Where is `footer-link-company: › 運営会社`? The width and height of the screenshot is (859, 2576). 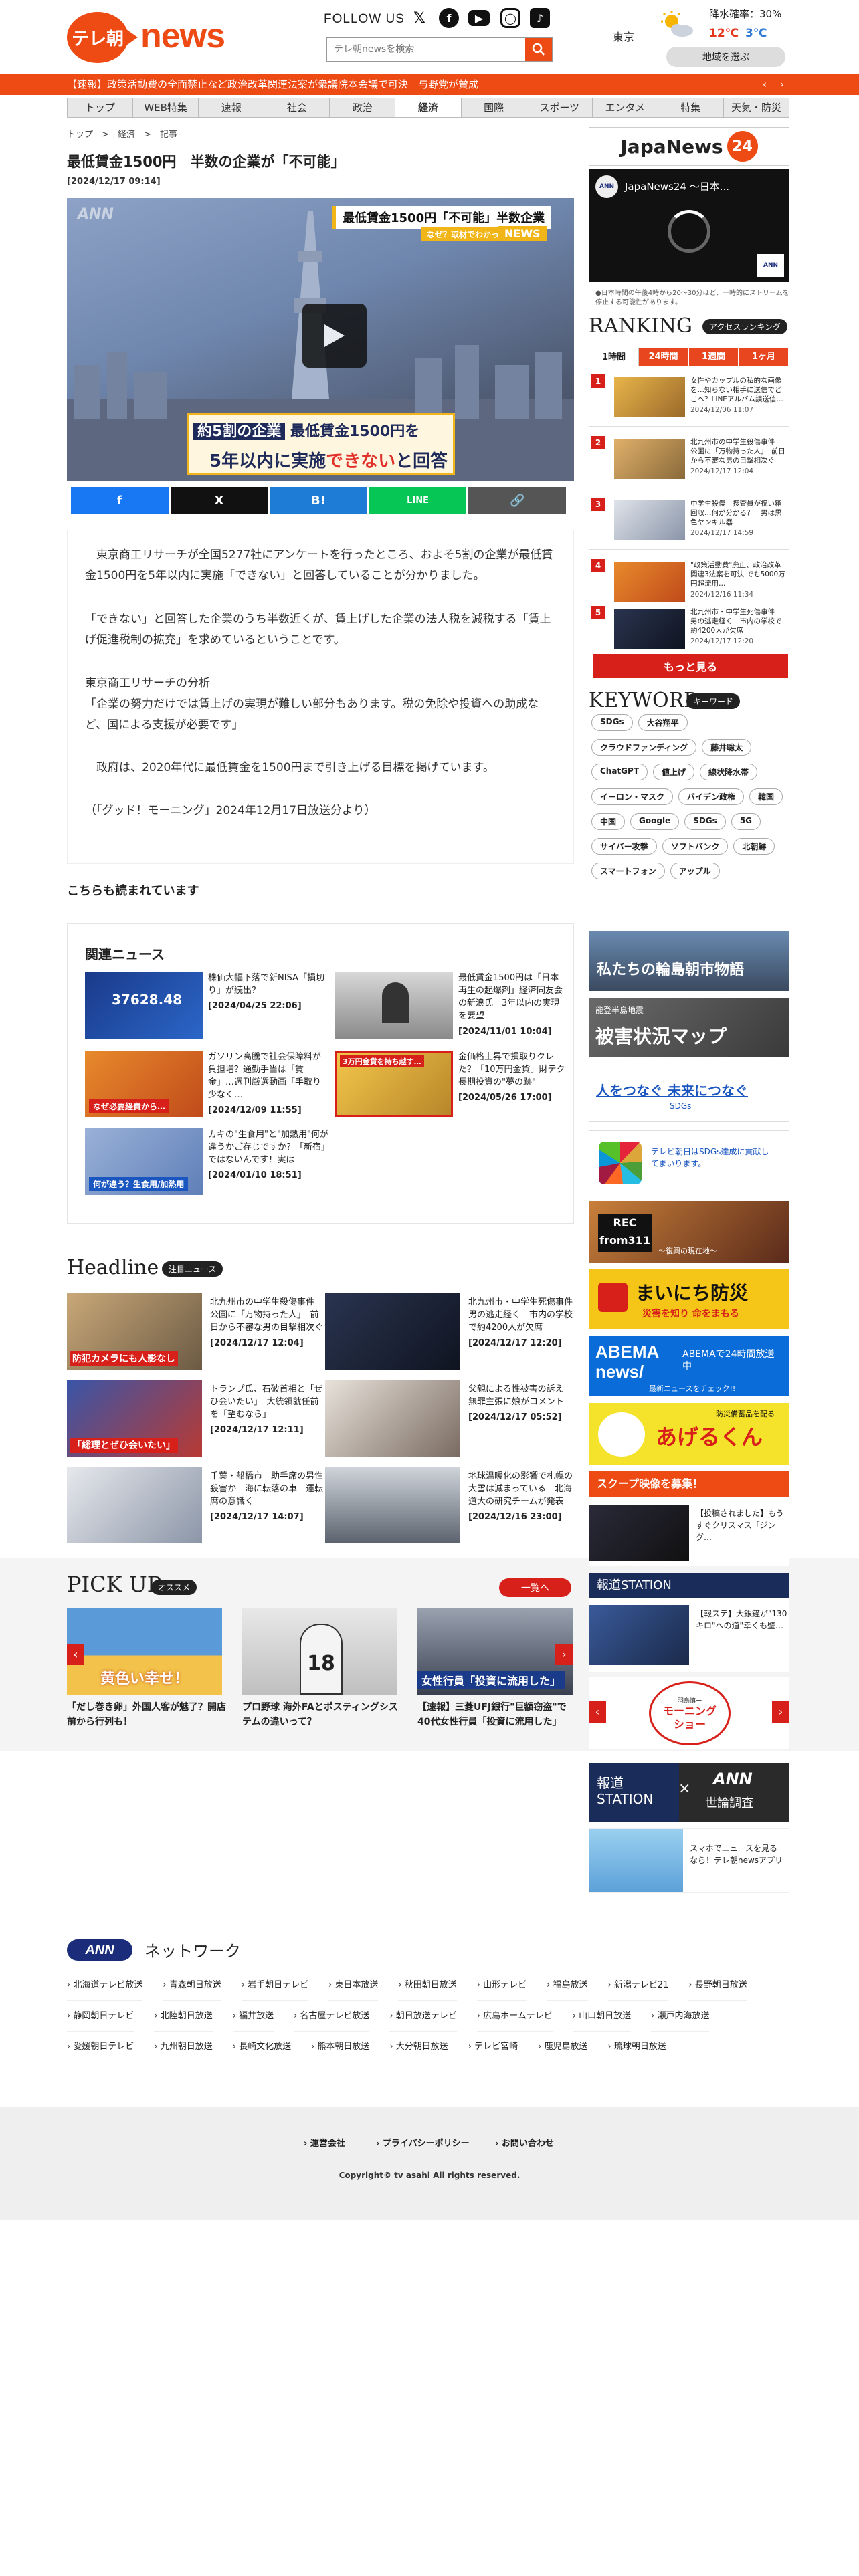
footer-link-company: › 運営会社 is located at coordinates (324, 2142).